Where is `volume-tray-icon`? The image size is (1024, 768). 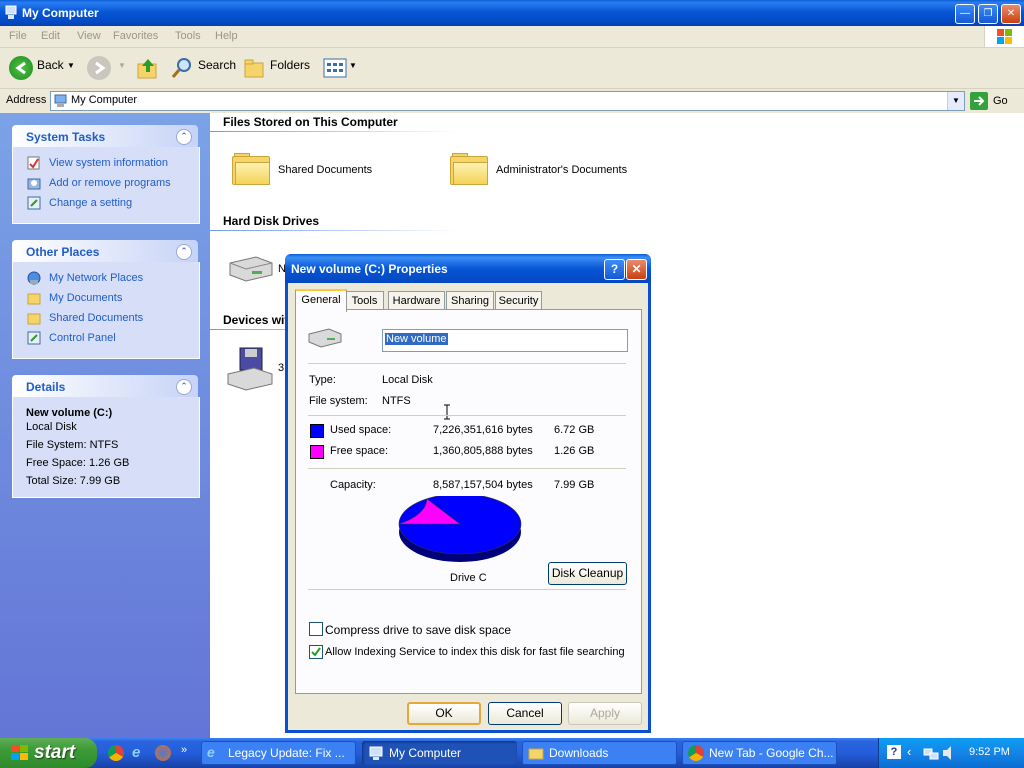 volume-tray-icon is located at coordinates (949, 753).